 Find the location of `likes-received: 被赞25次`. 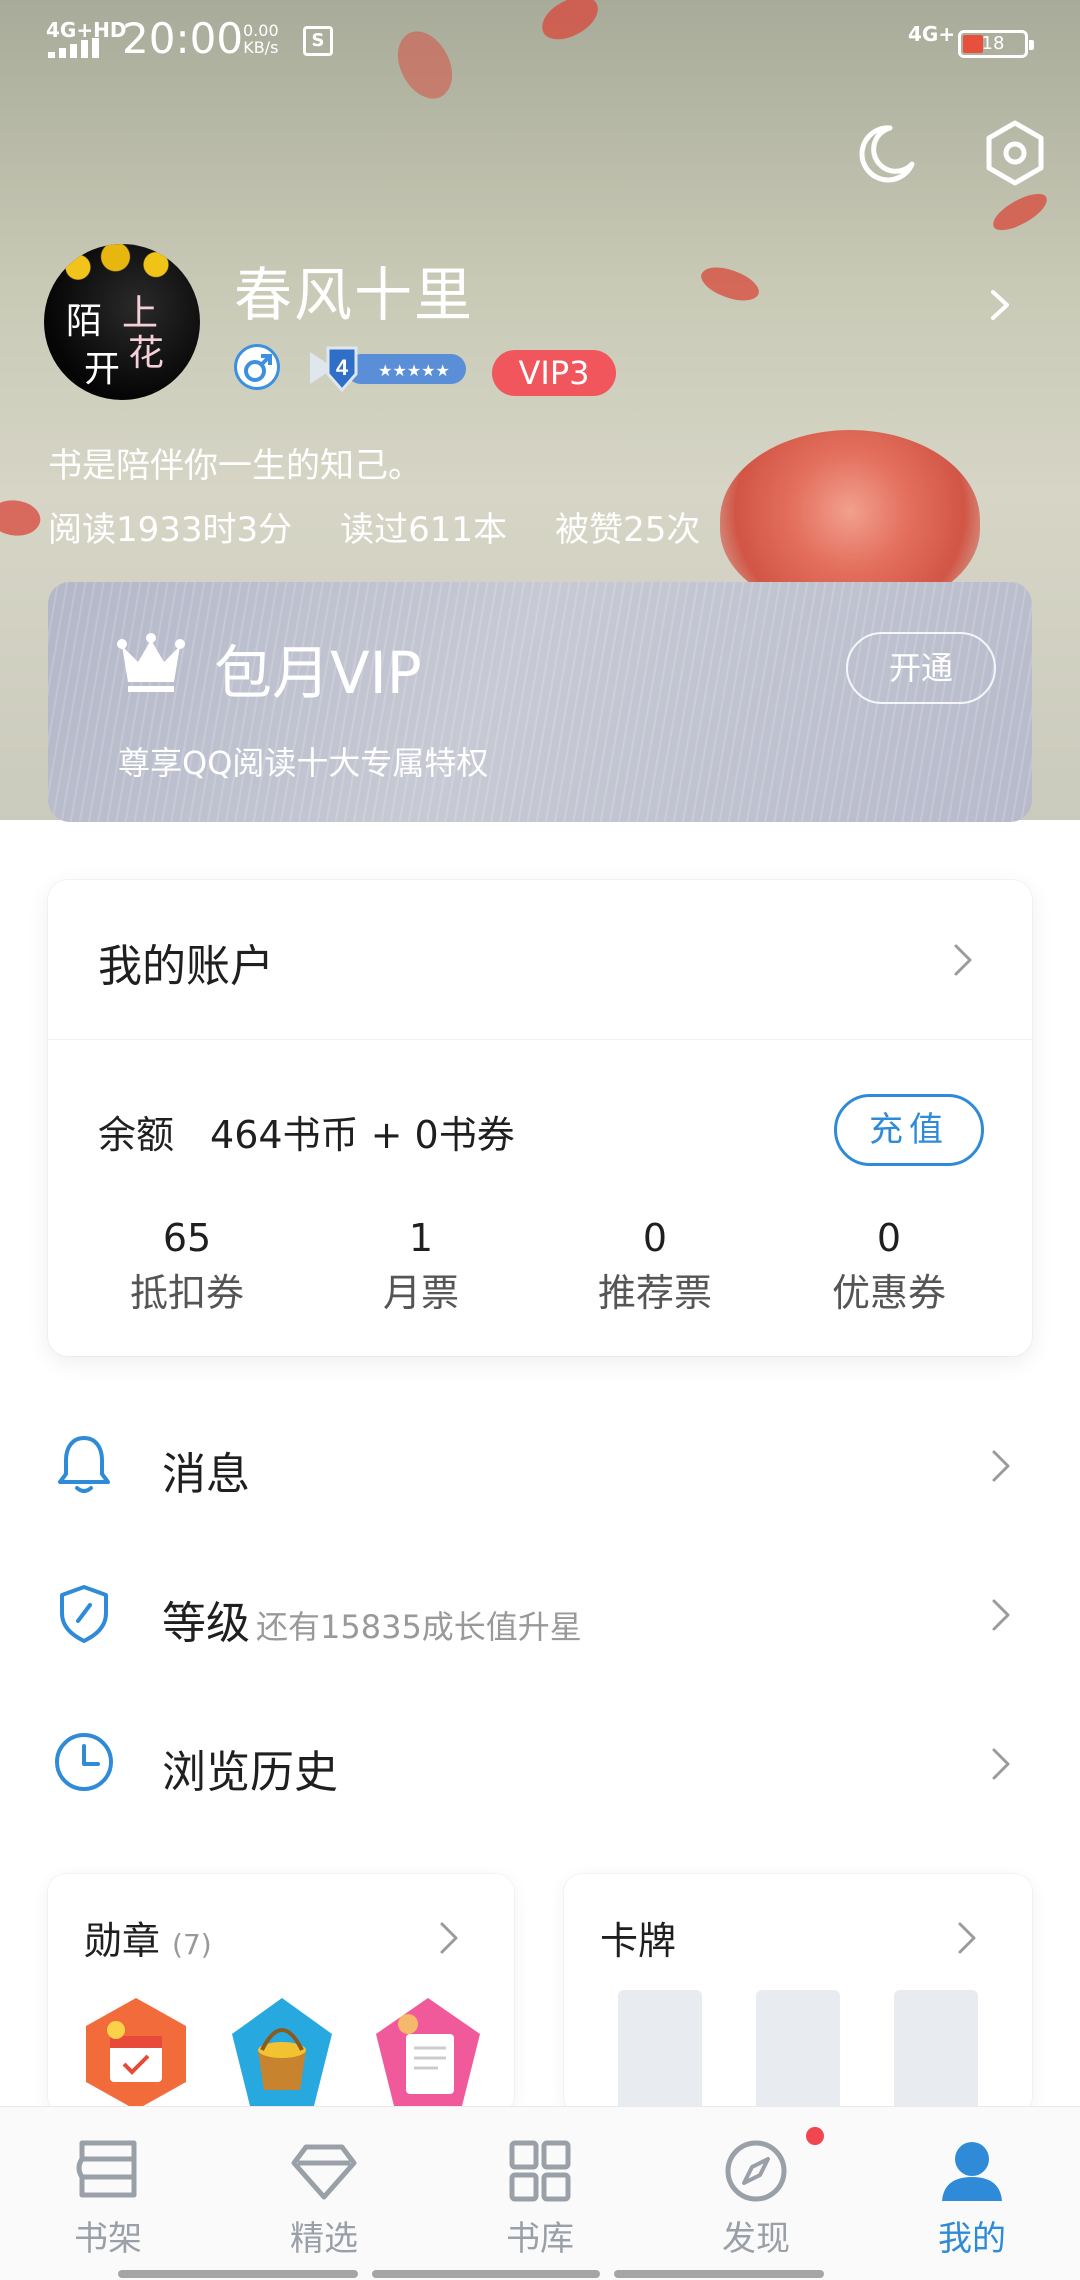

likes-received: 被赞25次 is located at coordinates (628, 530).